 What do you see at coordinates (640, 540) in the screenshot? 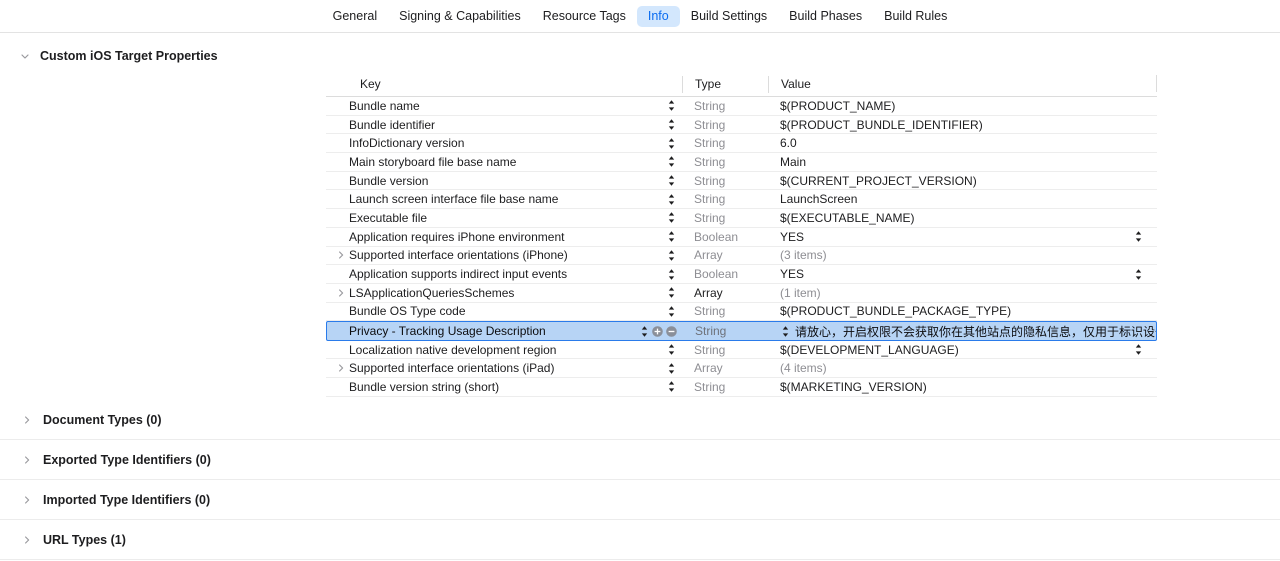
I see `section-header-url-types-1: URL Types (1)` at bounding box center [640, 540].